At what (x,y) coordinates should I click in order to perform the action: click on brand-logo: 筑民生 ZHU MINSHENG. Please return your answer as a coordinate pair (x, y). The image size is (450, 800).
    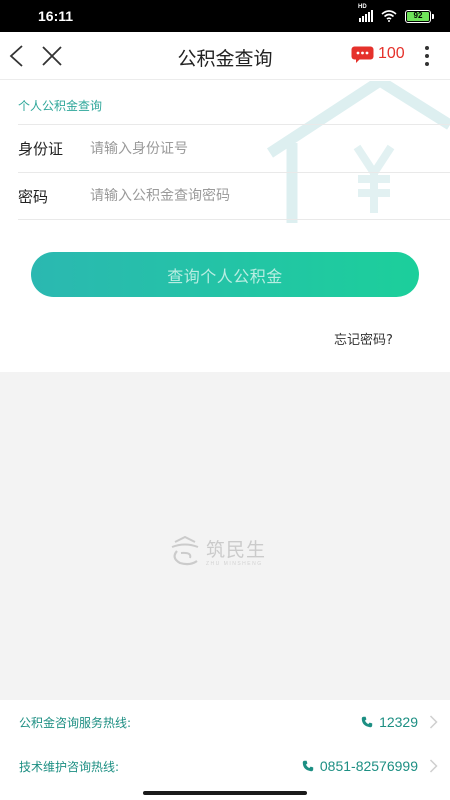
    Looking at the image, I should click on (217, 551).